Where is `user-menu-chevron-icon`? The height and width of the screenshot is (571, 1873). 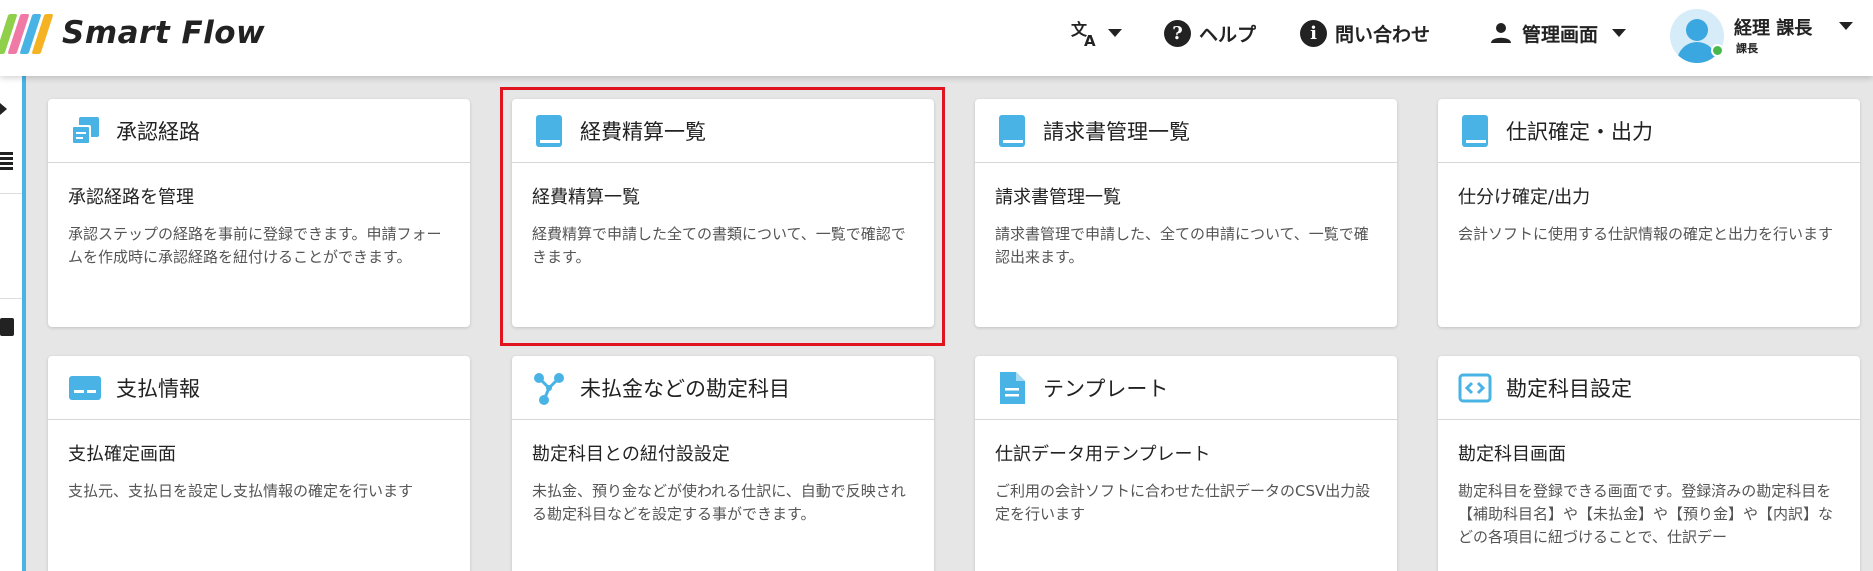 user-menu-chevron-icon is located at coordinates (1846, 26).